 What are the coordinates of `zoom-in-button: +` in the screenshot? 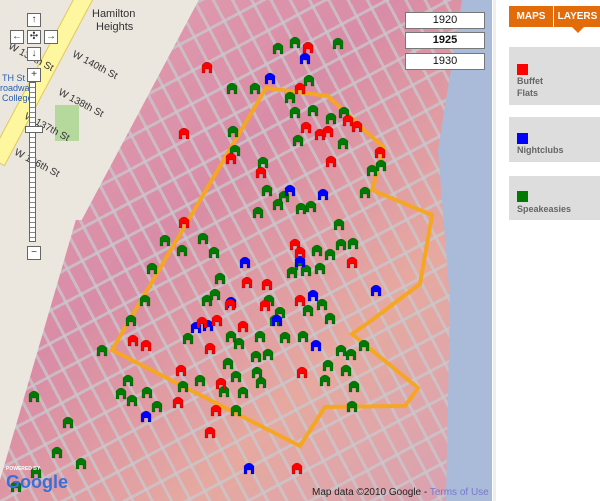 It's located at (34, 75).